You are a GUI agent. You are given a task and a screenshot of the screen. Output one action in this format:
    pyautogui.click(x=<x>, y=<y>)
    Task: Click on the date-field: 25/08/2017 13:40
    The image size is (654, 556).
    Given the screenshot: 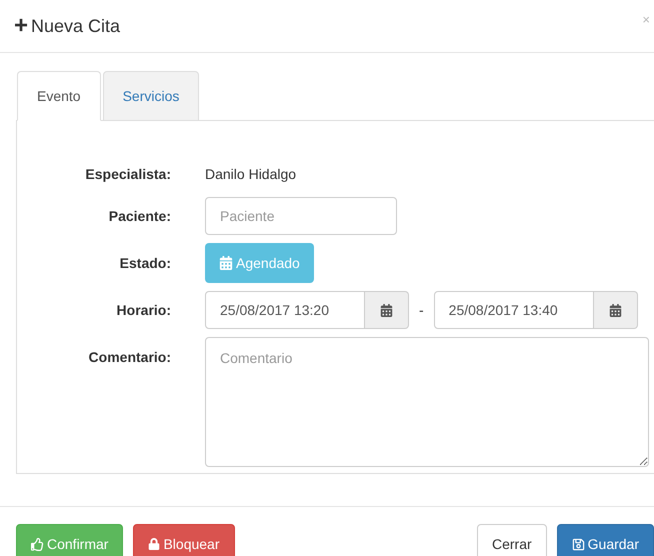 What is the action you would take?
    pyautogui.click(x=514, y=310)
    